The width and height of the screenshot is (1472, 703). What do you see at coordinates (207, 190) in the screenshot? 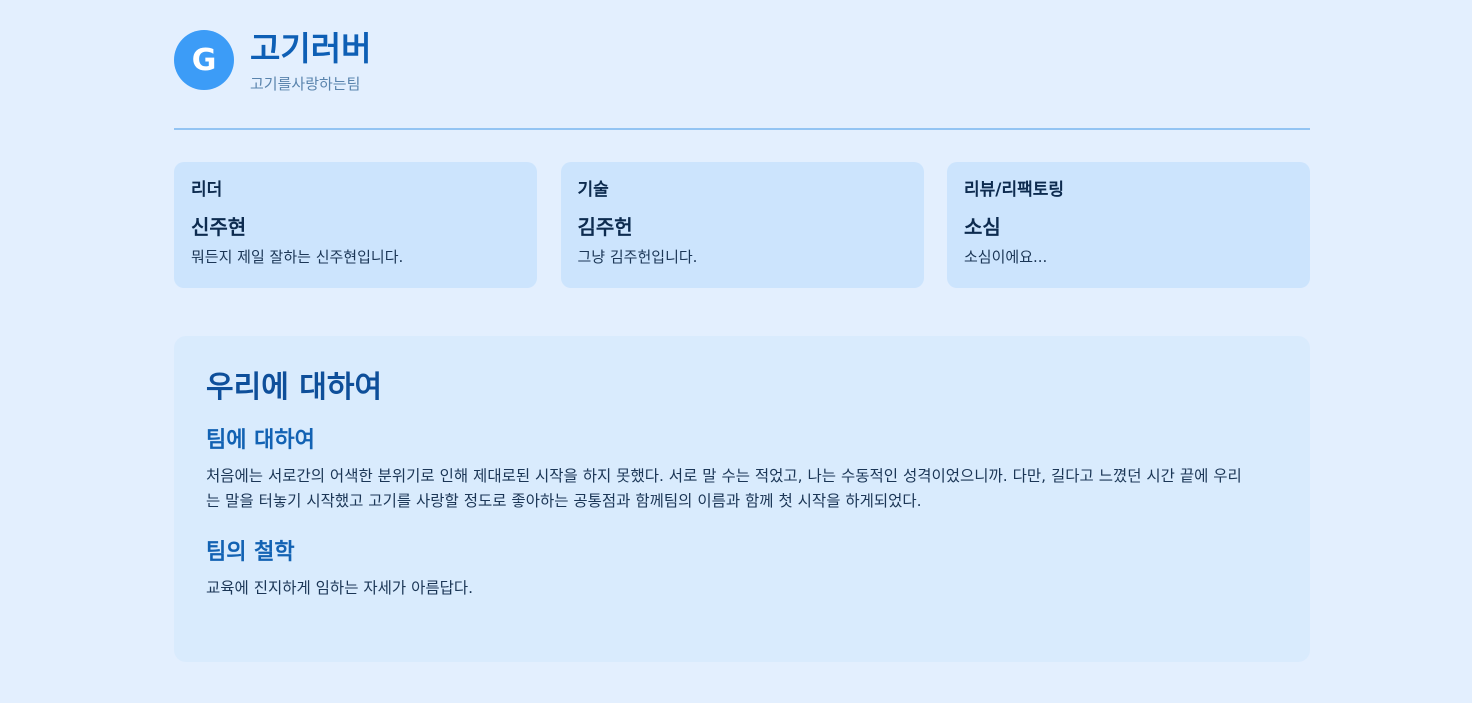
I see `member-role: 리더` at bounding box center [207, 190].